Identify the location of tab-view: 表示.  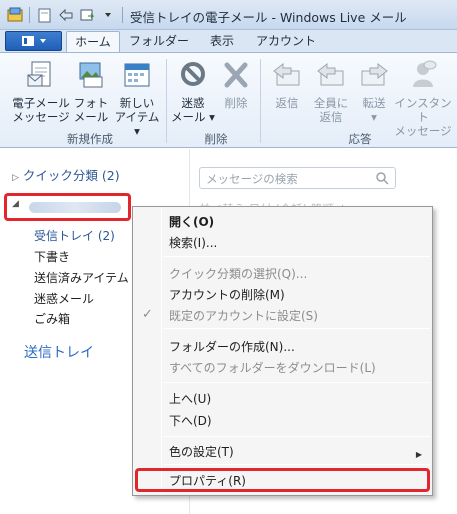
(222, 41).